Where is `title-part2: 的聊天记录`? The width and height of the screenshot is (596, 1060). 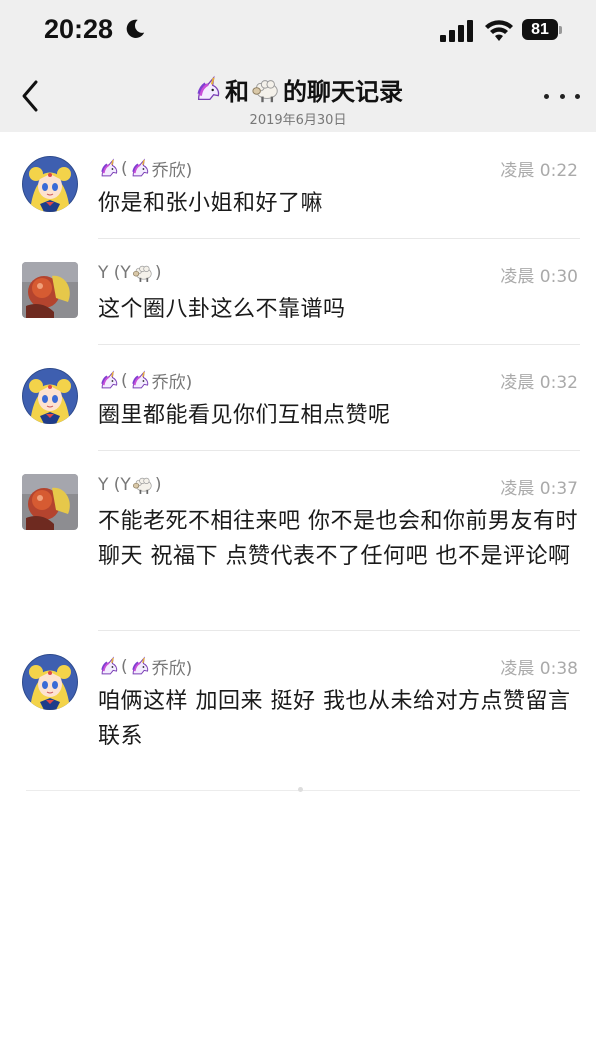
title-part2: 的聊天记录 is located at coordinates (343, 92).